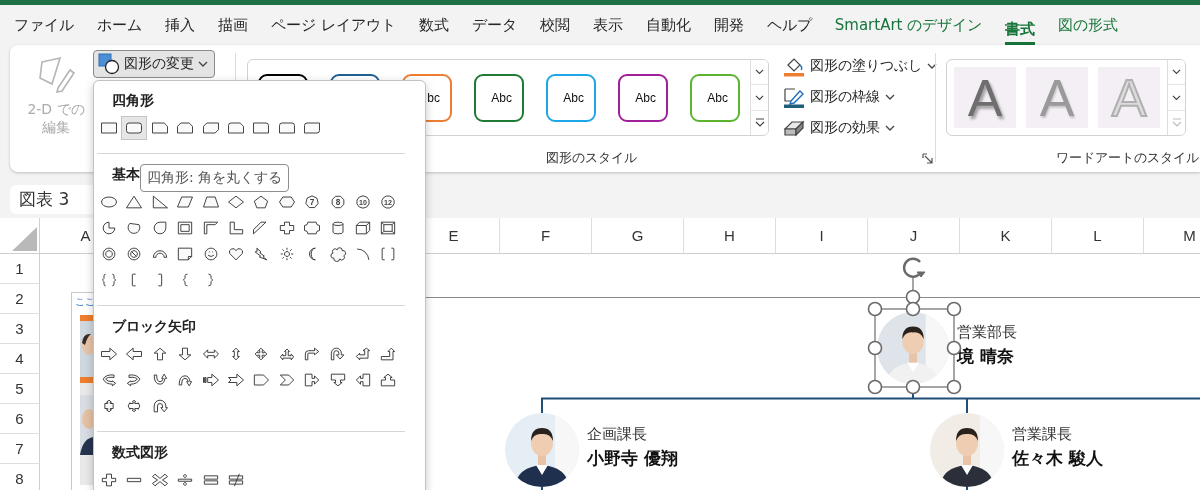 Image resolution: width=1200 pixels, height=490 pixels. I want to click on menu-tab: ファイル, so click(44, 25).